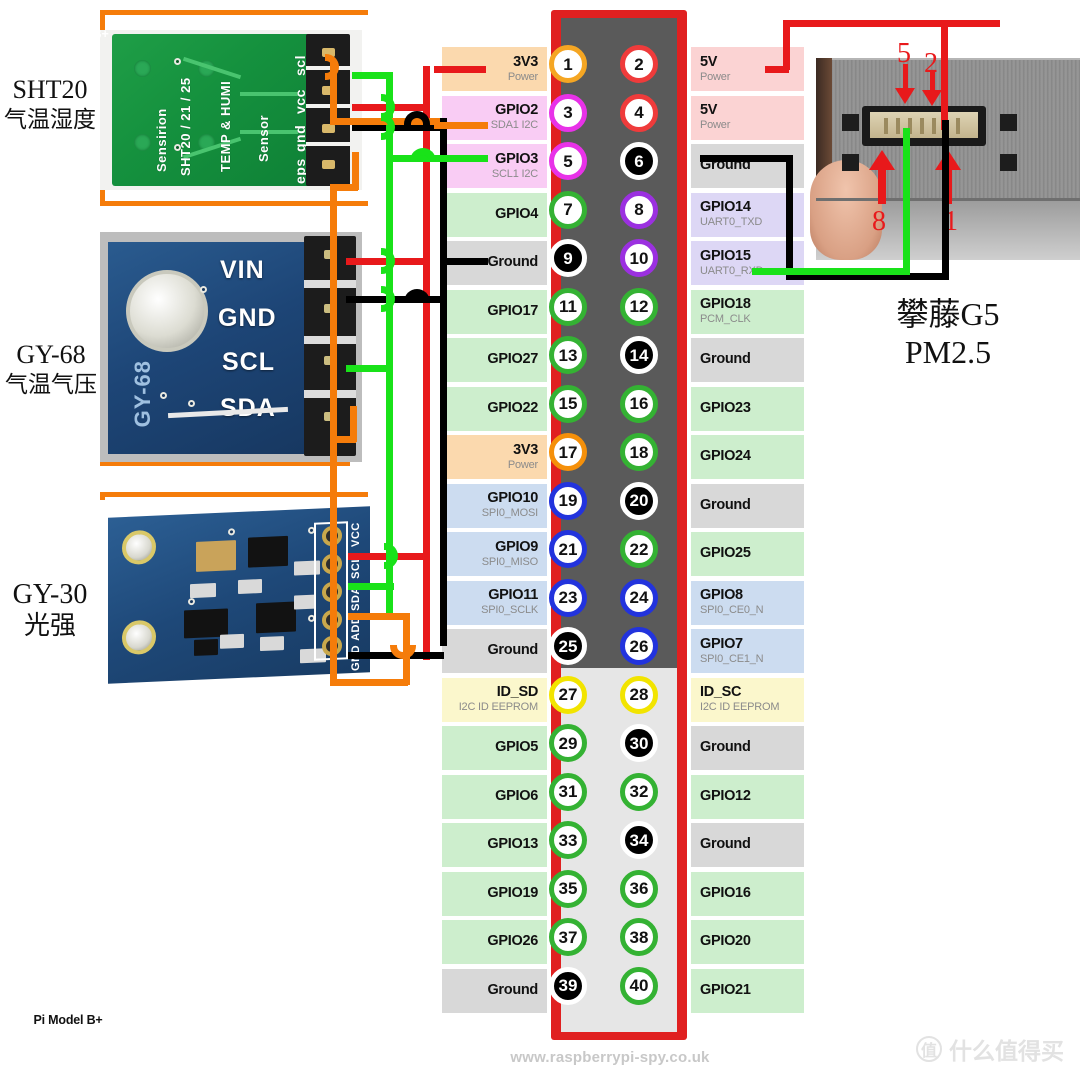 Image resolution: width=1080 pixels, height=1080 pixels. I want to click on pin-circle-19: 19, so click(568, 500).